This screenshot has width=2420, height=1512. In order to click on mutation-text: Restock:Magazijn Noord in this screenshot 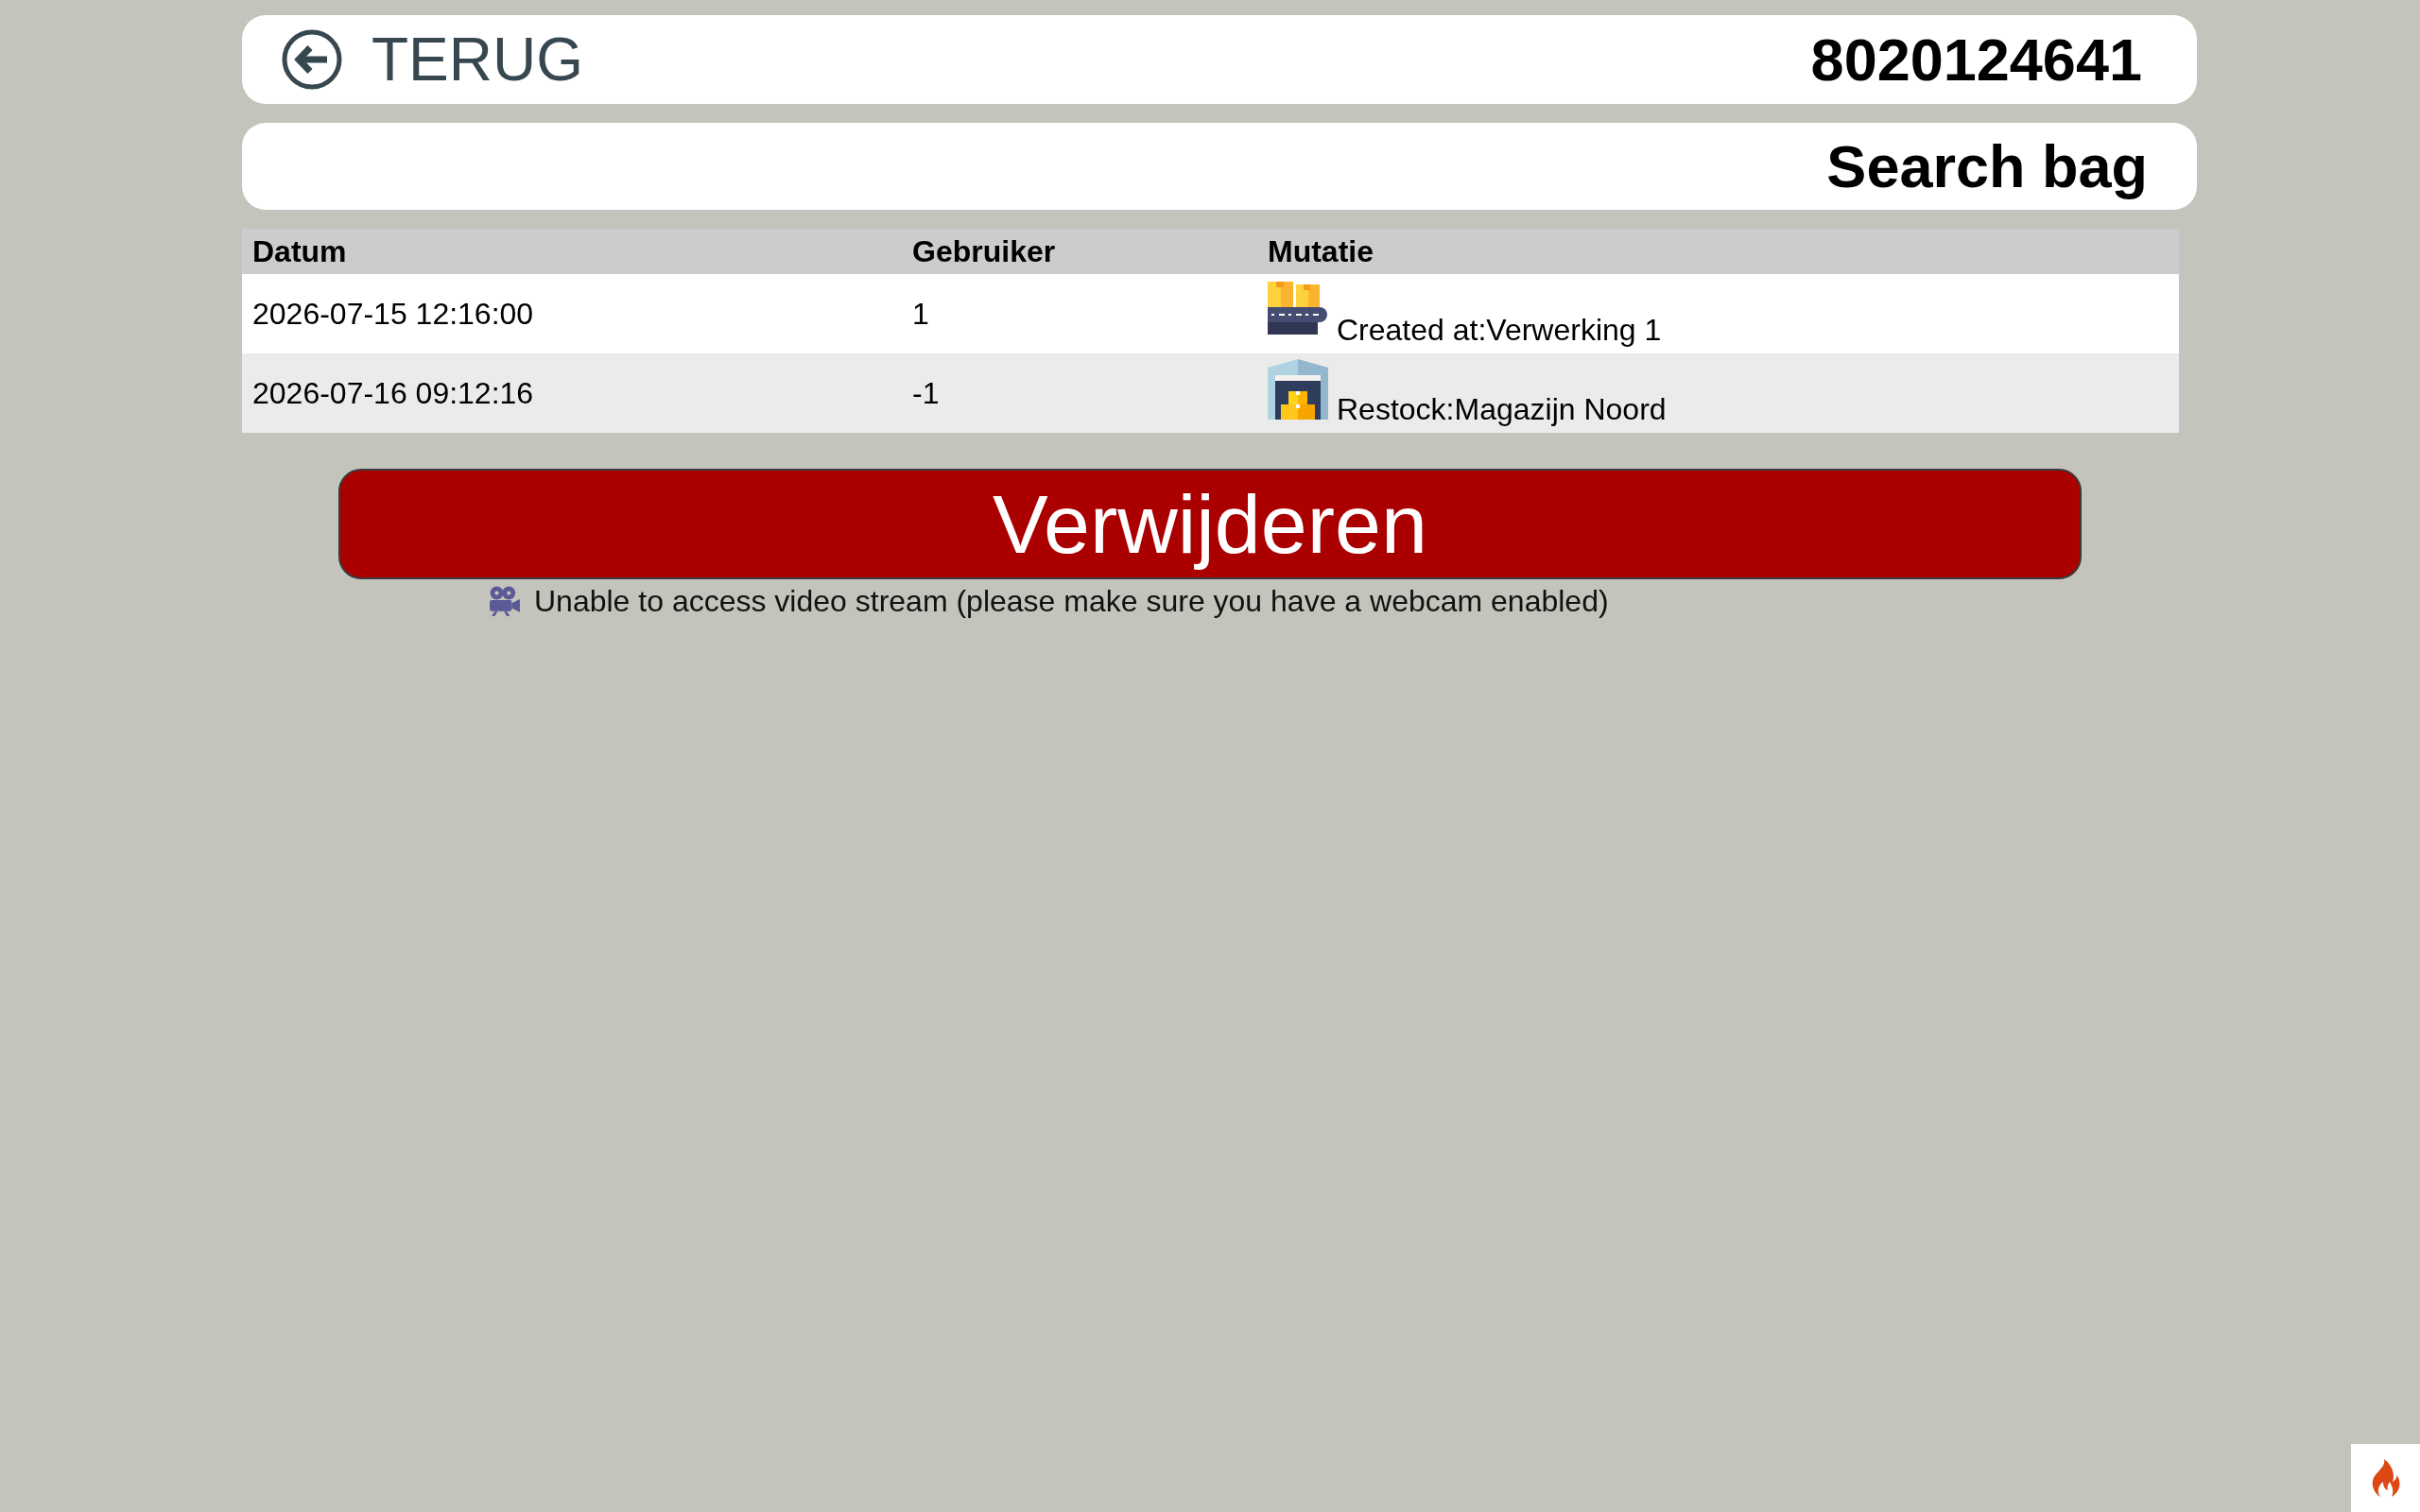, I will do `click(1502, 409)`.